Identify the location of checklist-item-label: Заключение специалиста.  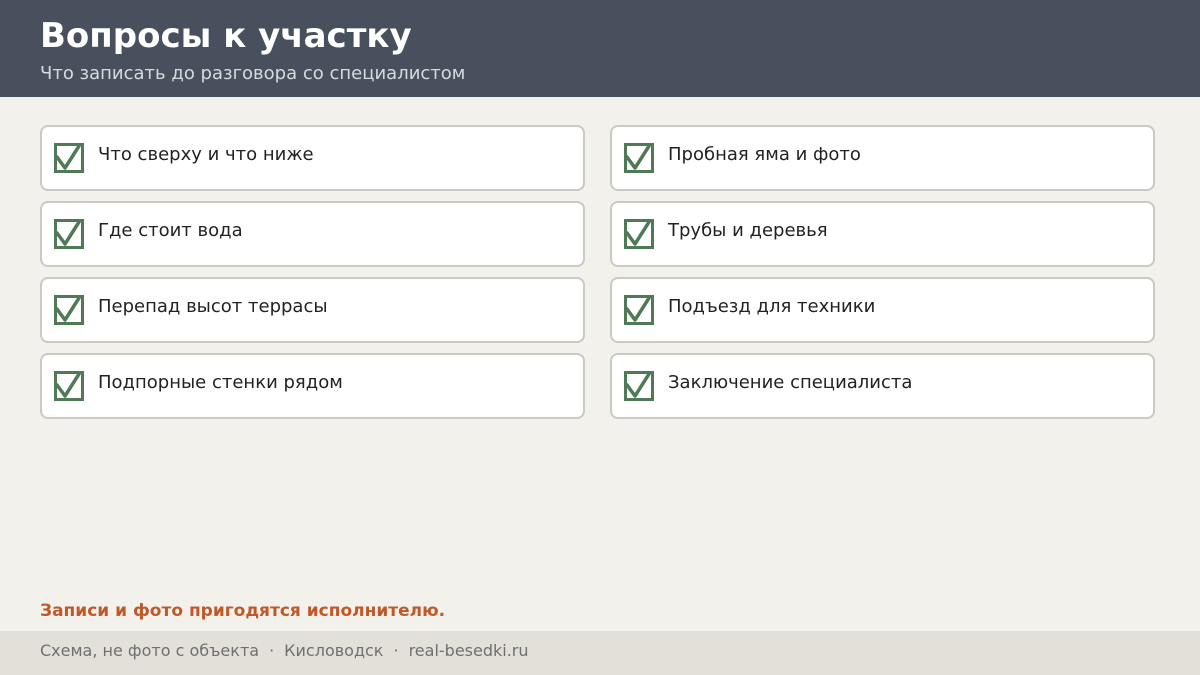
(790, 382).